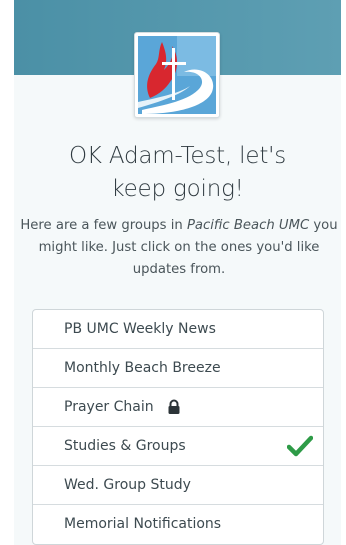  Describe the element at coordinates (174, 406) in the screenshot. I see `lock-icon` at that location.